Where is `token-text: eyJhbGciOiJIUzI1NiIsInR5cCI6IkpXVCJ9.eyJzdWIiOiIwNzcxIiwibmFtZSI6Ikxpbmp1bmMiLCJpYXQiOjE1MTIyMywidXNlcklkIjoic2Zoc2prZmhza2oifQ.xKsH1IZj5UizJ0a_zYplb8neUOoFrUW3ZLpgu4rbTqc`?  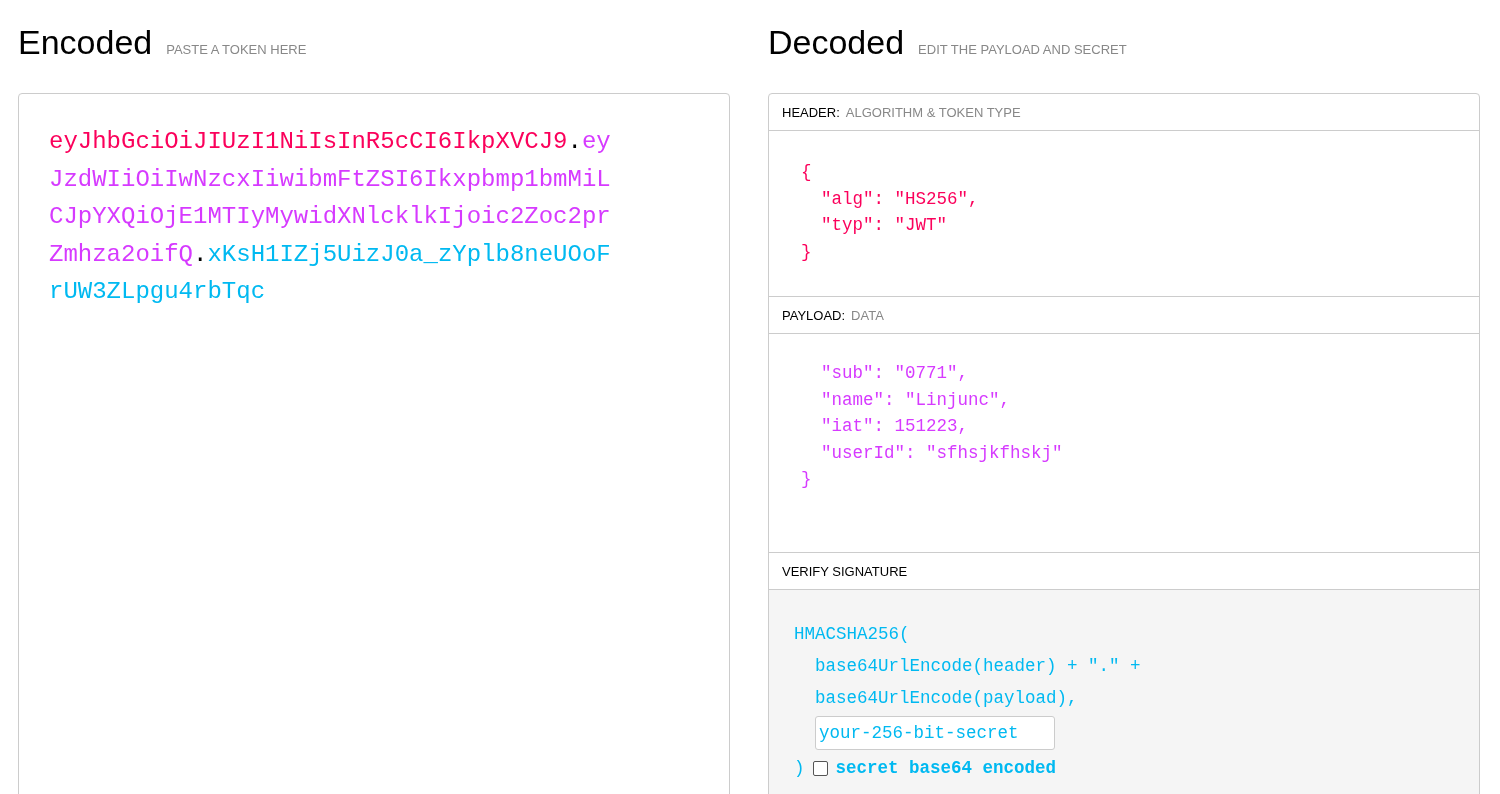
token-text: eyJhbGciOiJIUzI1NiIsInR5cCI6IkpXVCJ9.eyJzdWIiOiIwNzcxIiwibmFtZSI6Ikxpbmp1bmMiLCJpYXQiOjE1MTIyMywidXNlcklkIjoic2Zoc2prZmhza2oifQ.xKsH1IZj5UizJ0a_zYplb8neUOoFrUW3ZLpgu4rbTqc is located at coordinates (330, 217).